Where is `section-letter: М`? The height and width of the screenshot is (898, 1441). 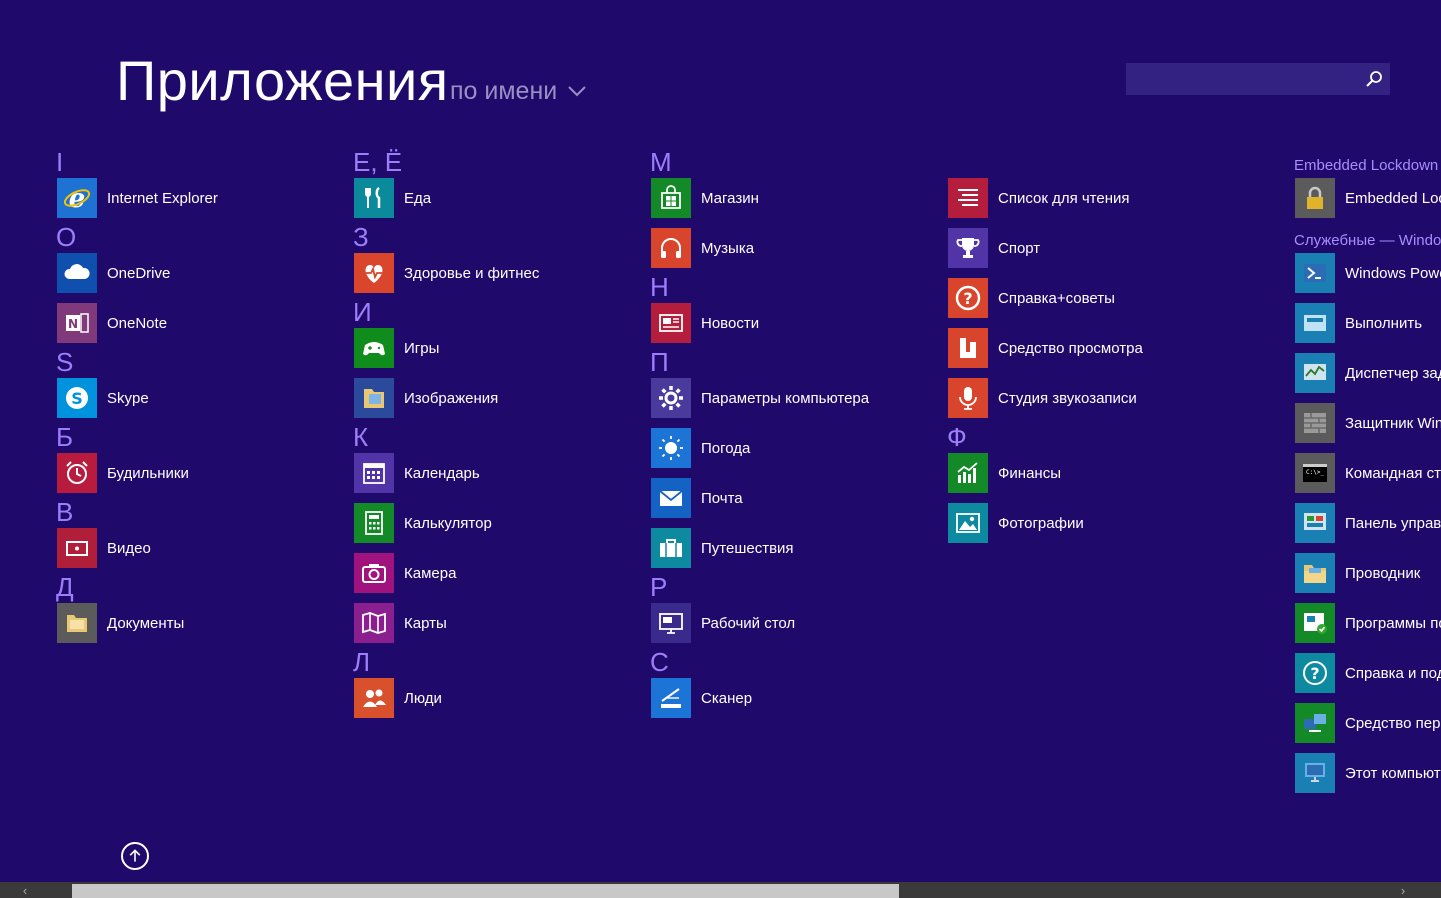 section-letter: М is located at coordinates (661, 162).